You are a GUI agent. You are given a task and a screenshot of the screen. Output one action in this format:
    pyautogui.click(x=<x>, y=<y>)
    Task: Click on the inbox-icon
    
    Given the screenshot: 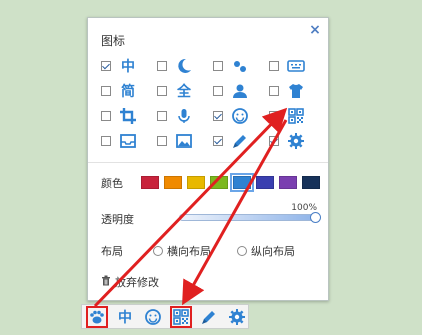 What is the action you would take?
    pyautogui.click(x=128, y=141)
    